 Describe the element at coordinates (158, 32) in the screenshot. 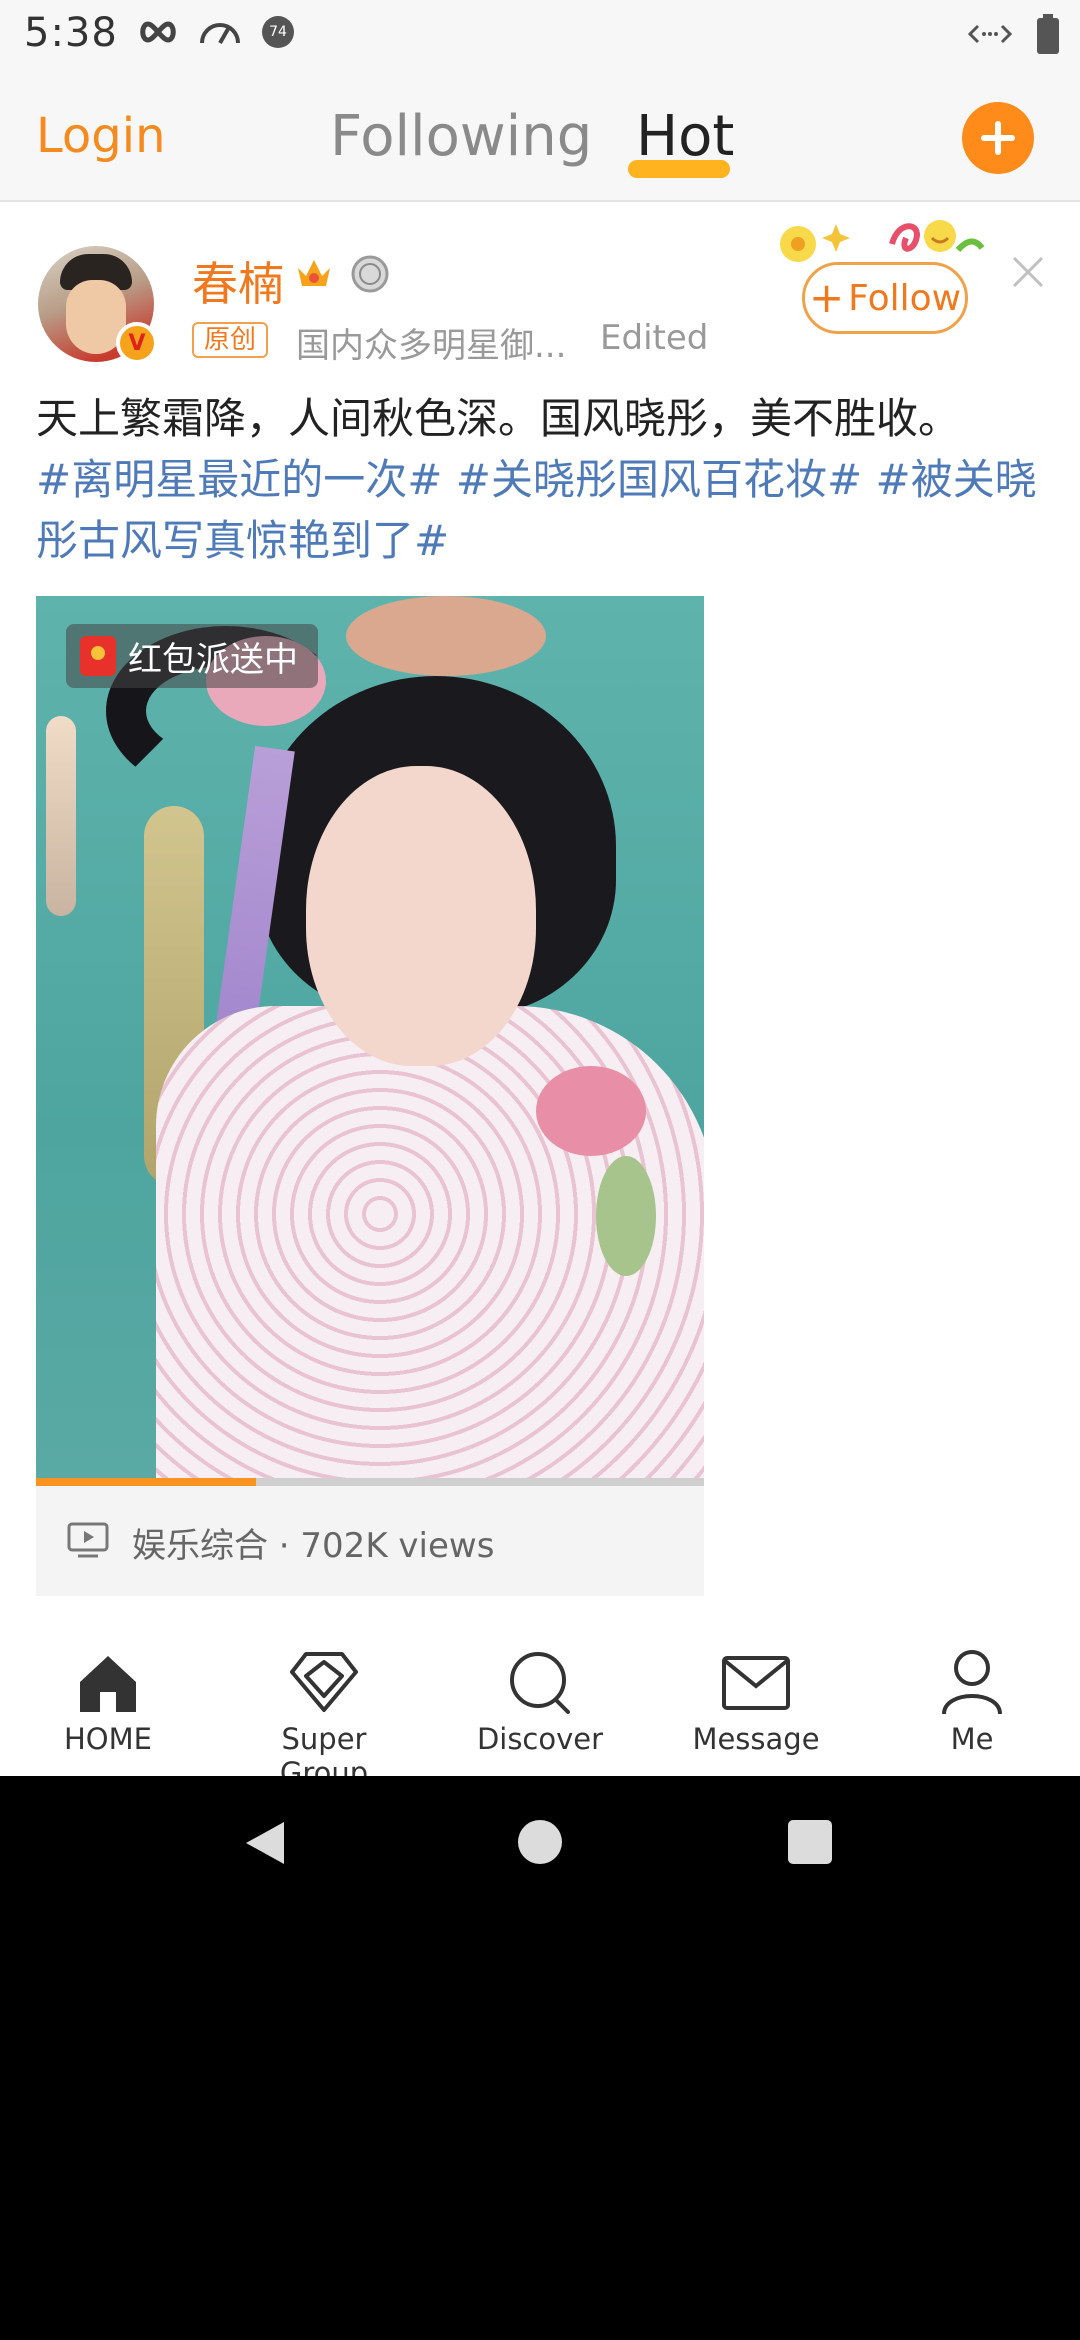

I see `infinity-icon` at that location.